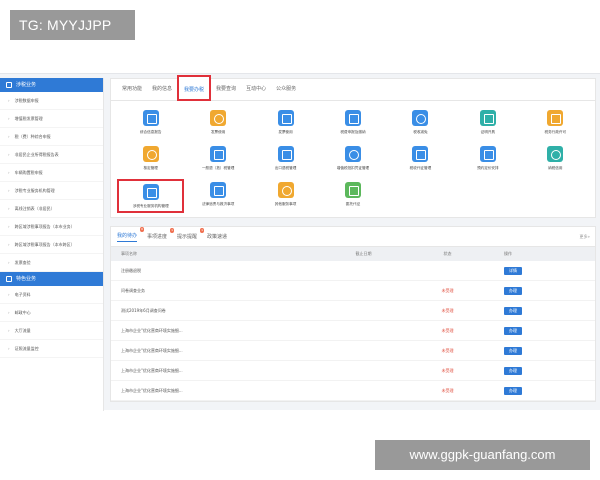 The height and width of the screenshot is (480, 600). Describe the element at coordinates (51, 349) in the screenshot. I see `sidebar-item: › 证照流量监控` at that location.